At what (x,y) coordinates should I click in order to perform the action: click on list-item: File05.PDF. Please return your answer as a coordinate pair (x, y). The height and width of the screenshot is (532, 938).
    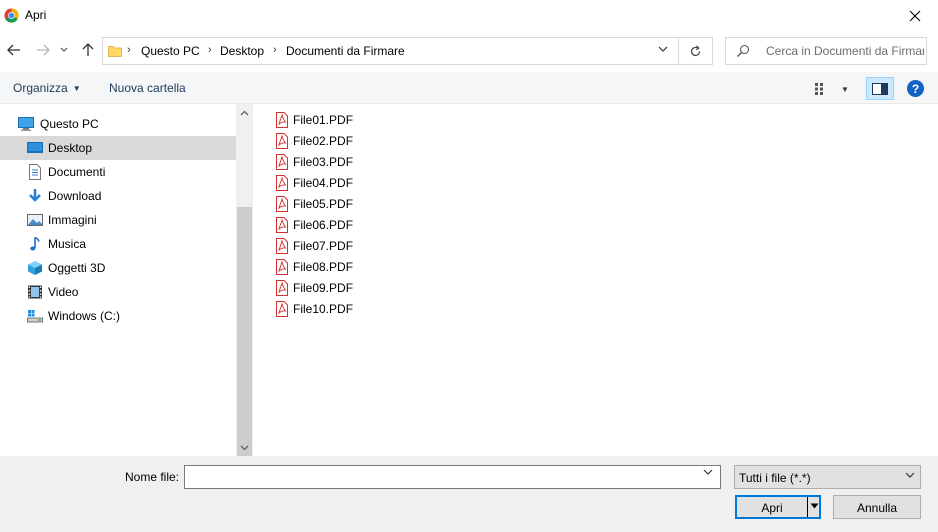
    Looking at the image, I should click on (325, 203).